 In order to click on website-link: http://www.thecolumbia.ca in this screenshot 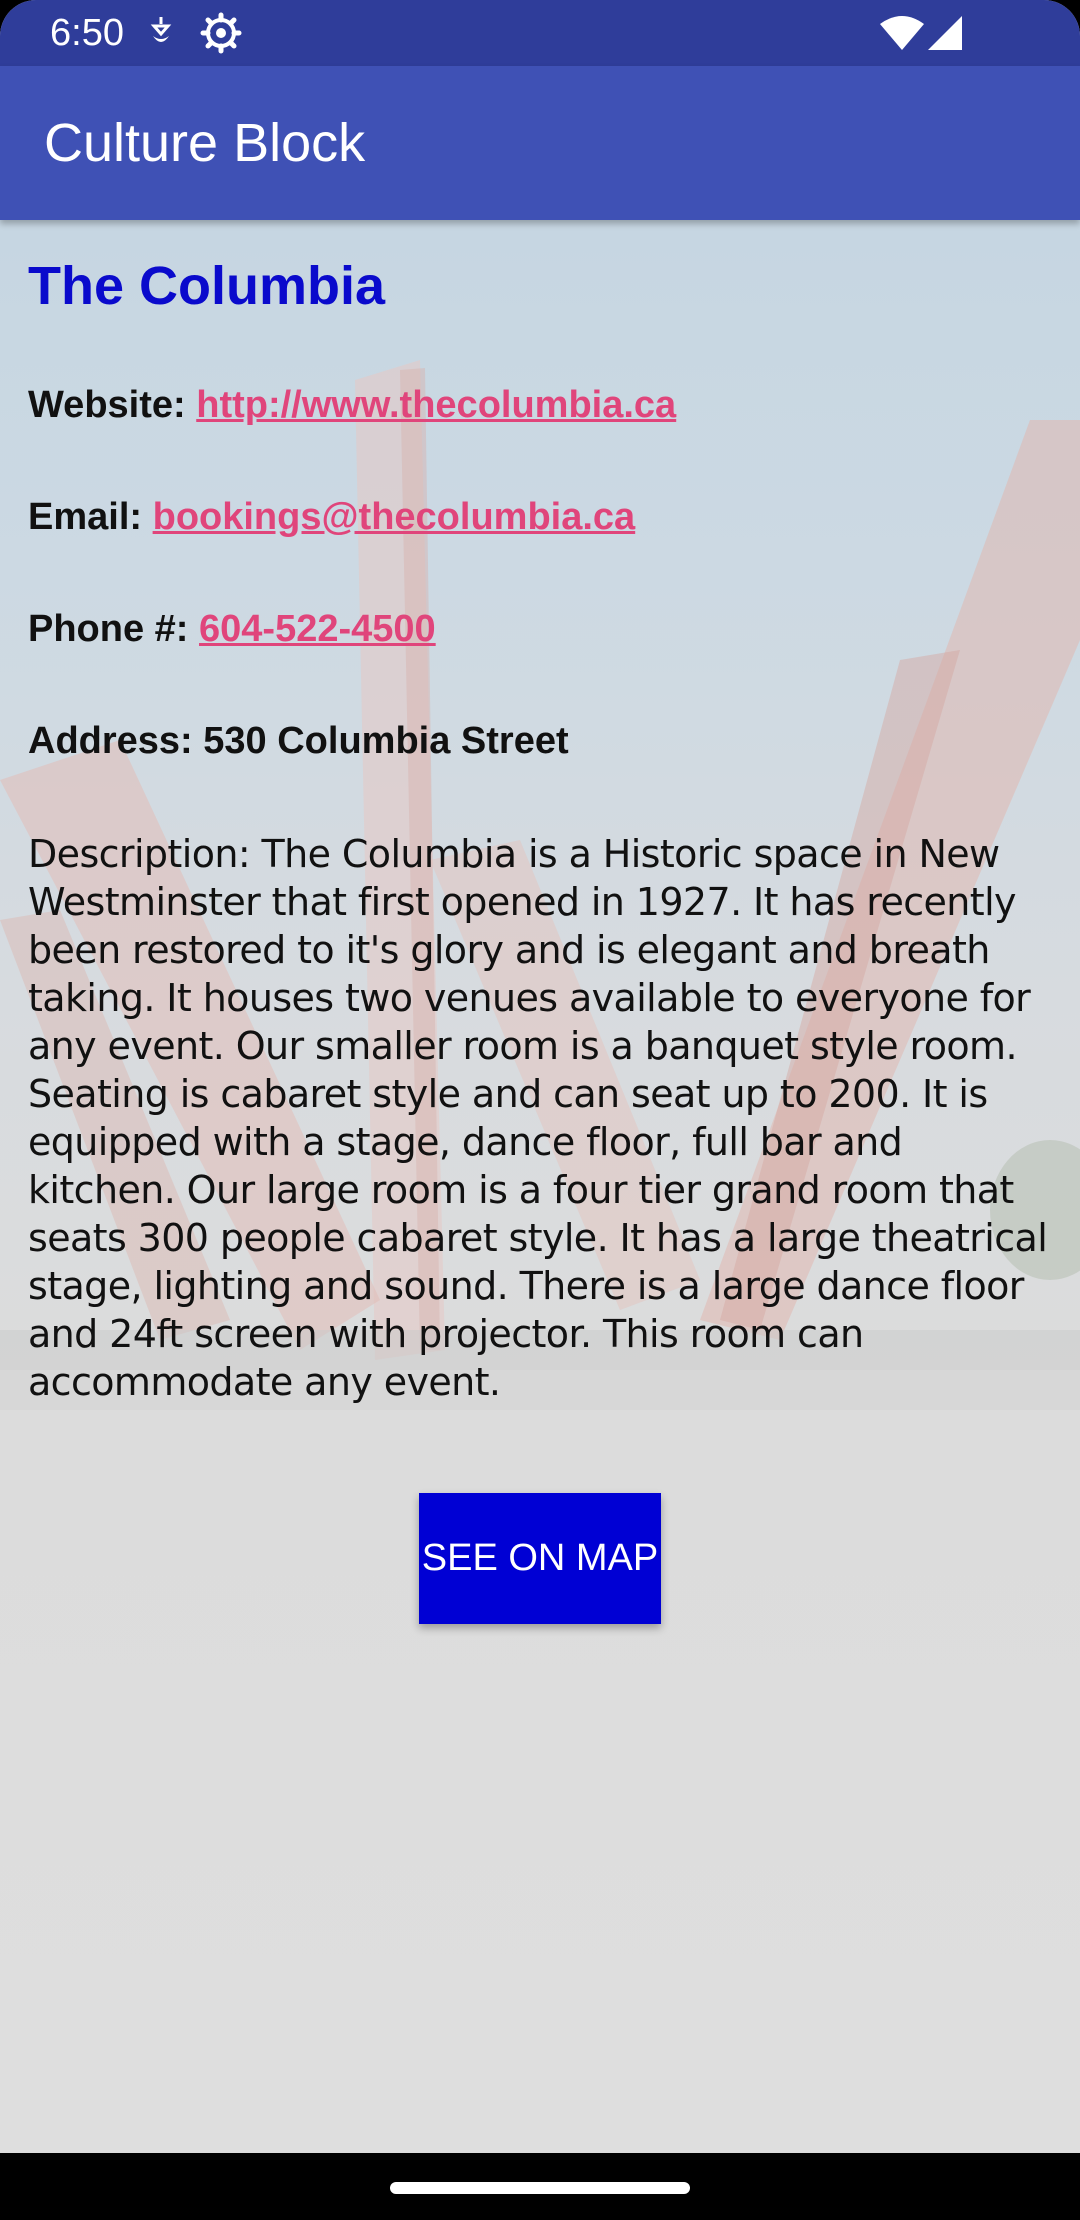, I will do `click(436, 405)`.